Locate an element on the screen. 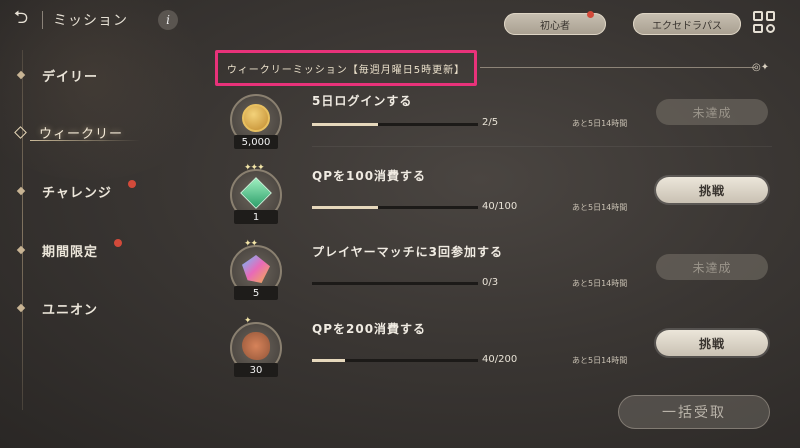 The image size is (800, 448). mission-row: ✦ 30 QPを200消費する 40/200 あと5日14時間 挑戦 is located at coordinates (506, 352).